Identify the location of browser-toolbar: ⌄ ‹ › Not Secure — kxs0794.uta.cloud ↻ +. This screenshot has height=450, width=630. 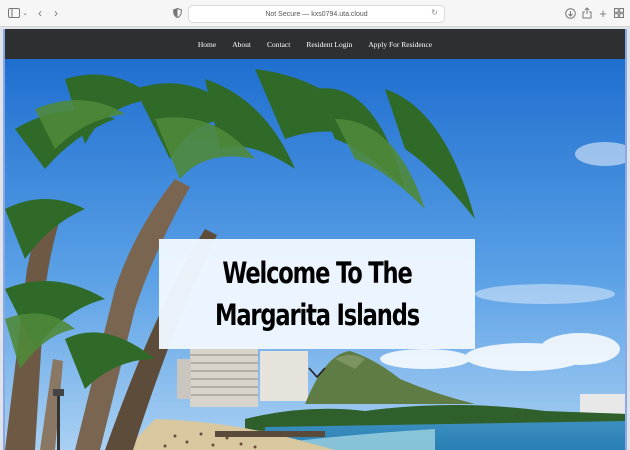
(315, 13).